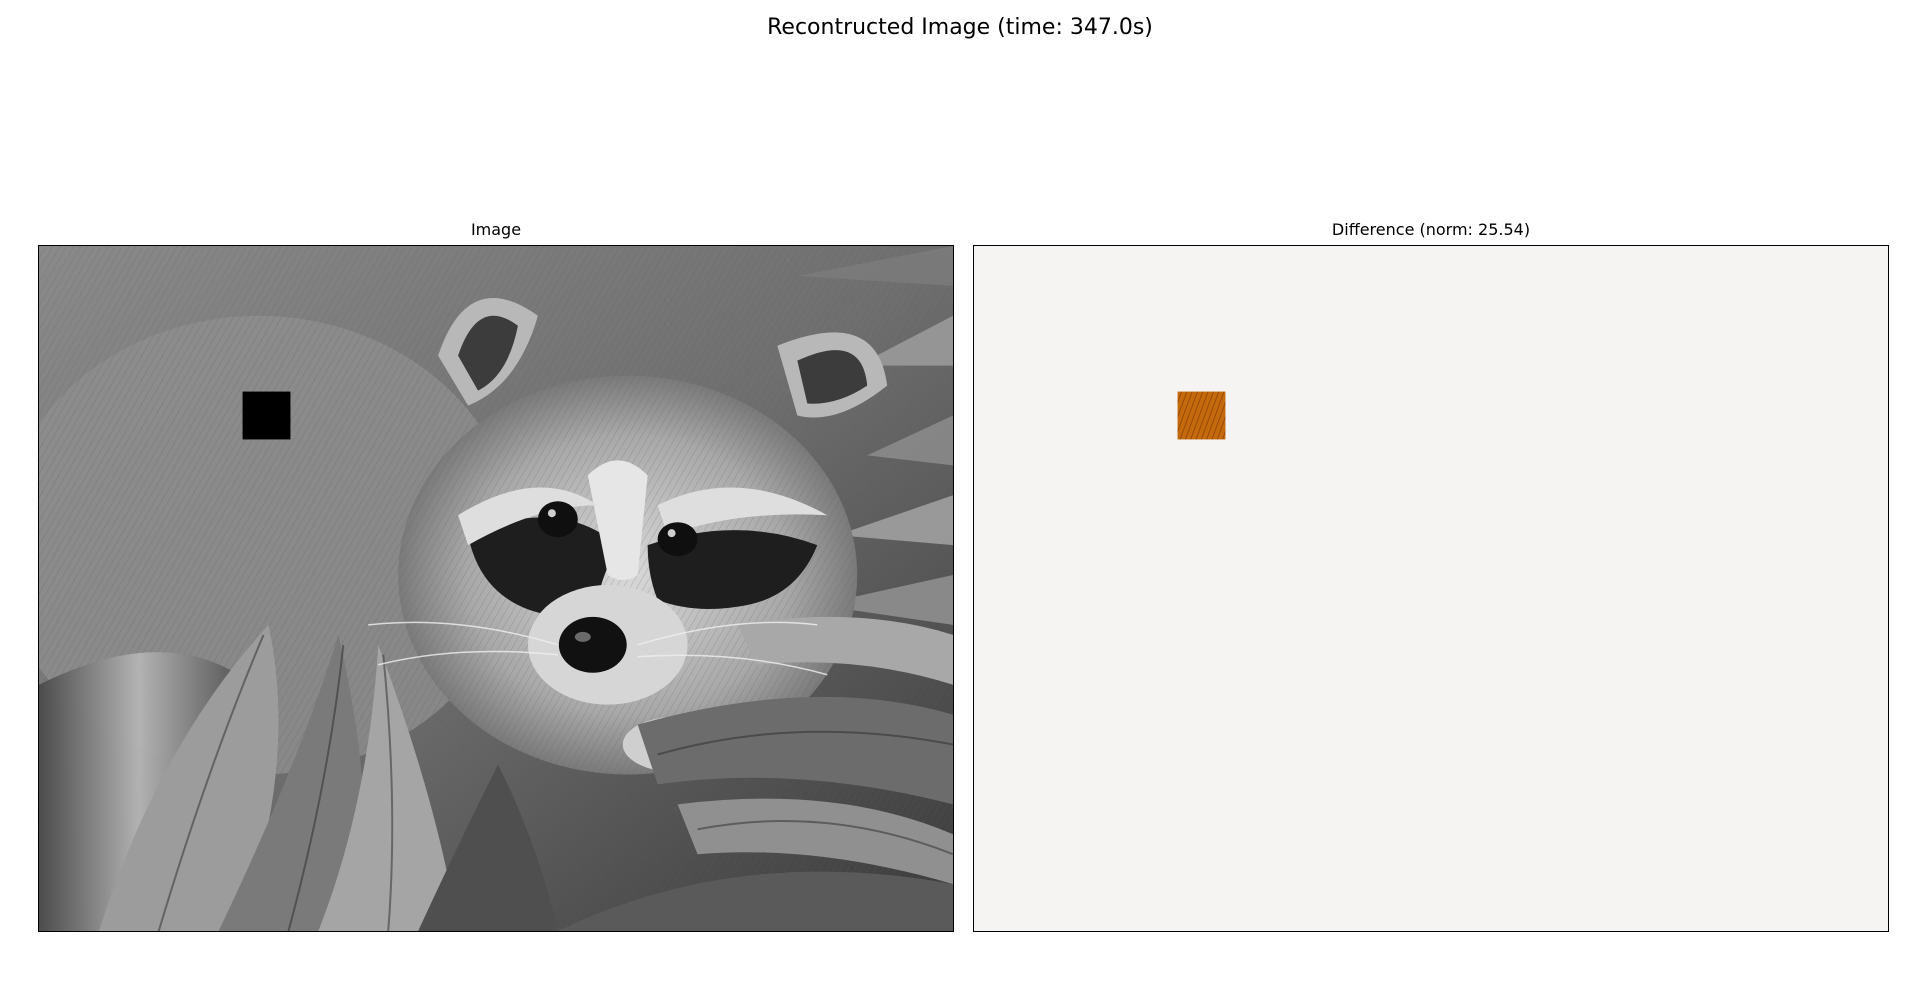 The height and width of the screenshot is (986, 1920). What do you see at coordinates (266, 415) in the screenshot?
I see `masked-patch` at bounding box center [266, 415].